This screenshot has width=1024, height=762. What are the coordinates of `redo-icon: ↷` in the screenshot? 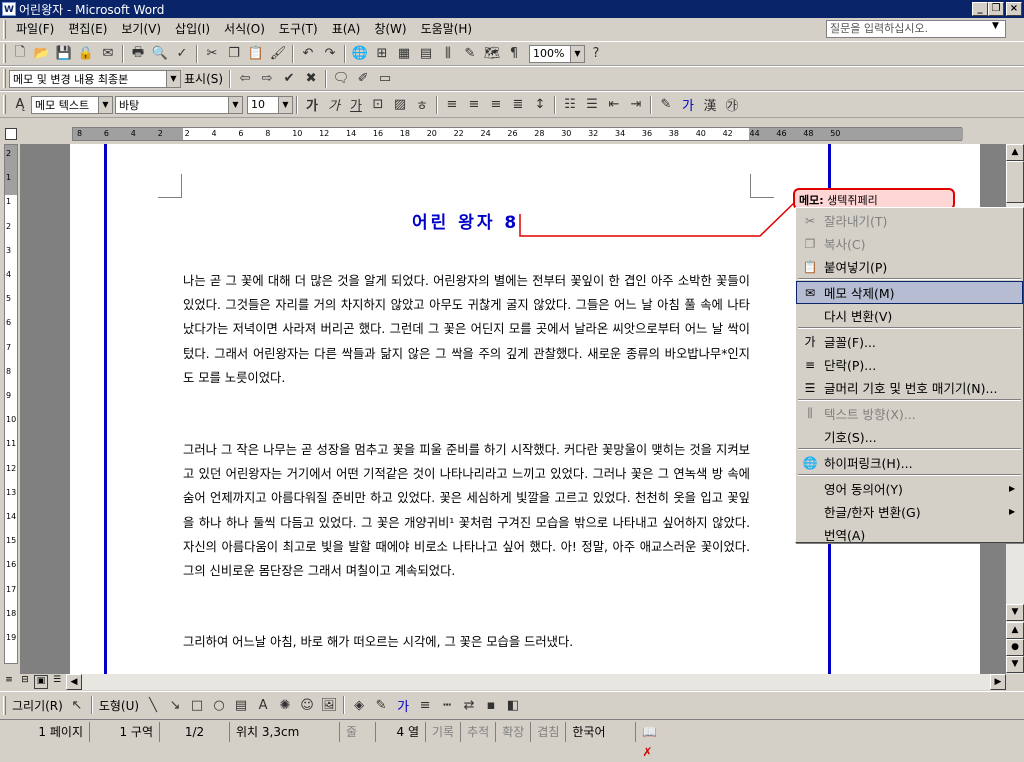 It's located at (330, 54).